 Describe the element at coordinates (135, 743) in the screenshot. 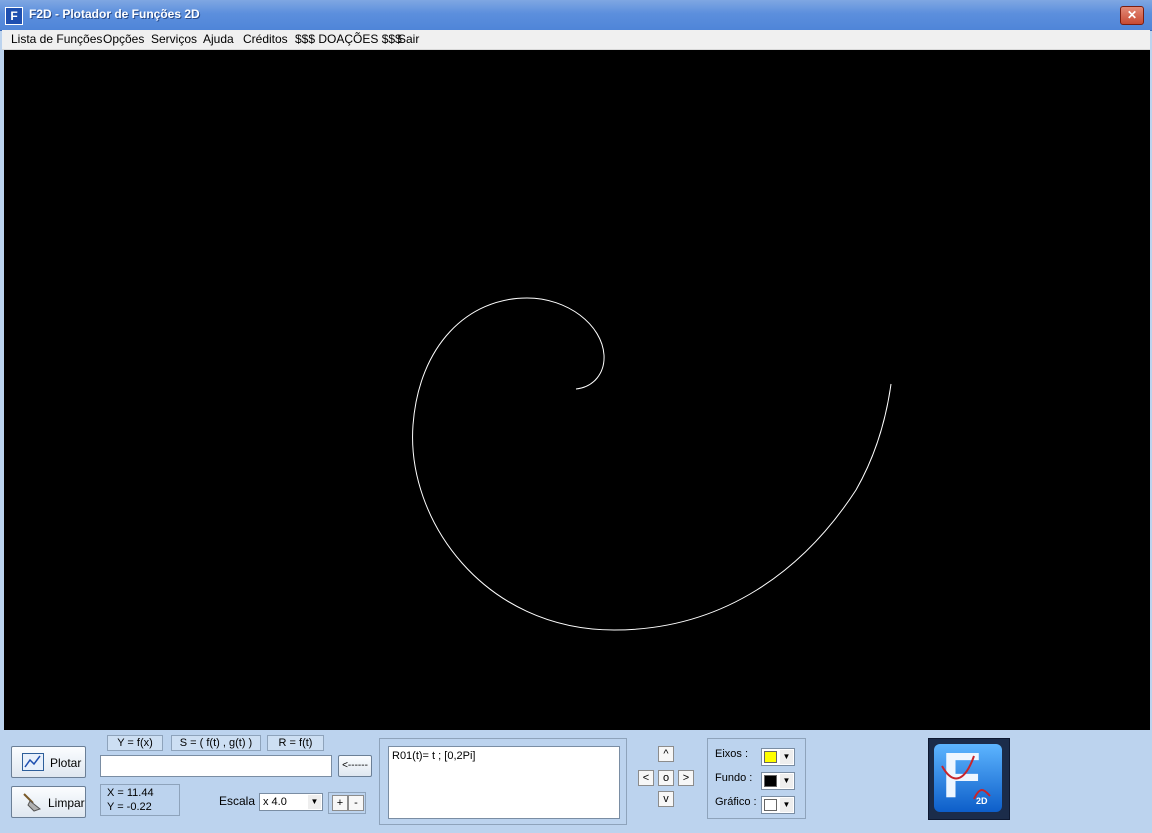

I see `tab-y-fx: Y = f(x)` at that location.